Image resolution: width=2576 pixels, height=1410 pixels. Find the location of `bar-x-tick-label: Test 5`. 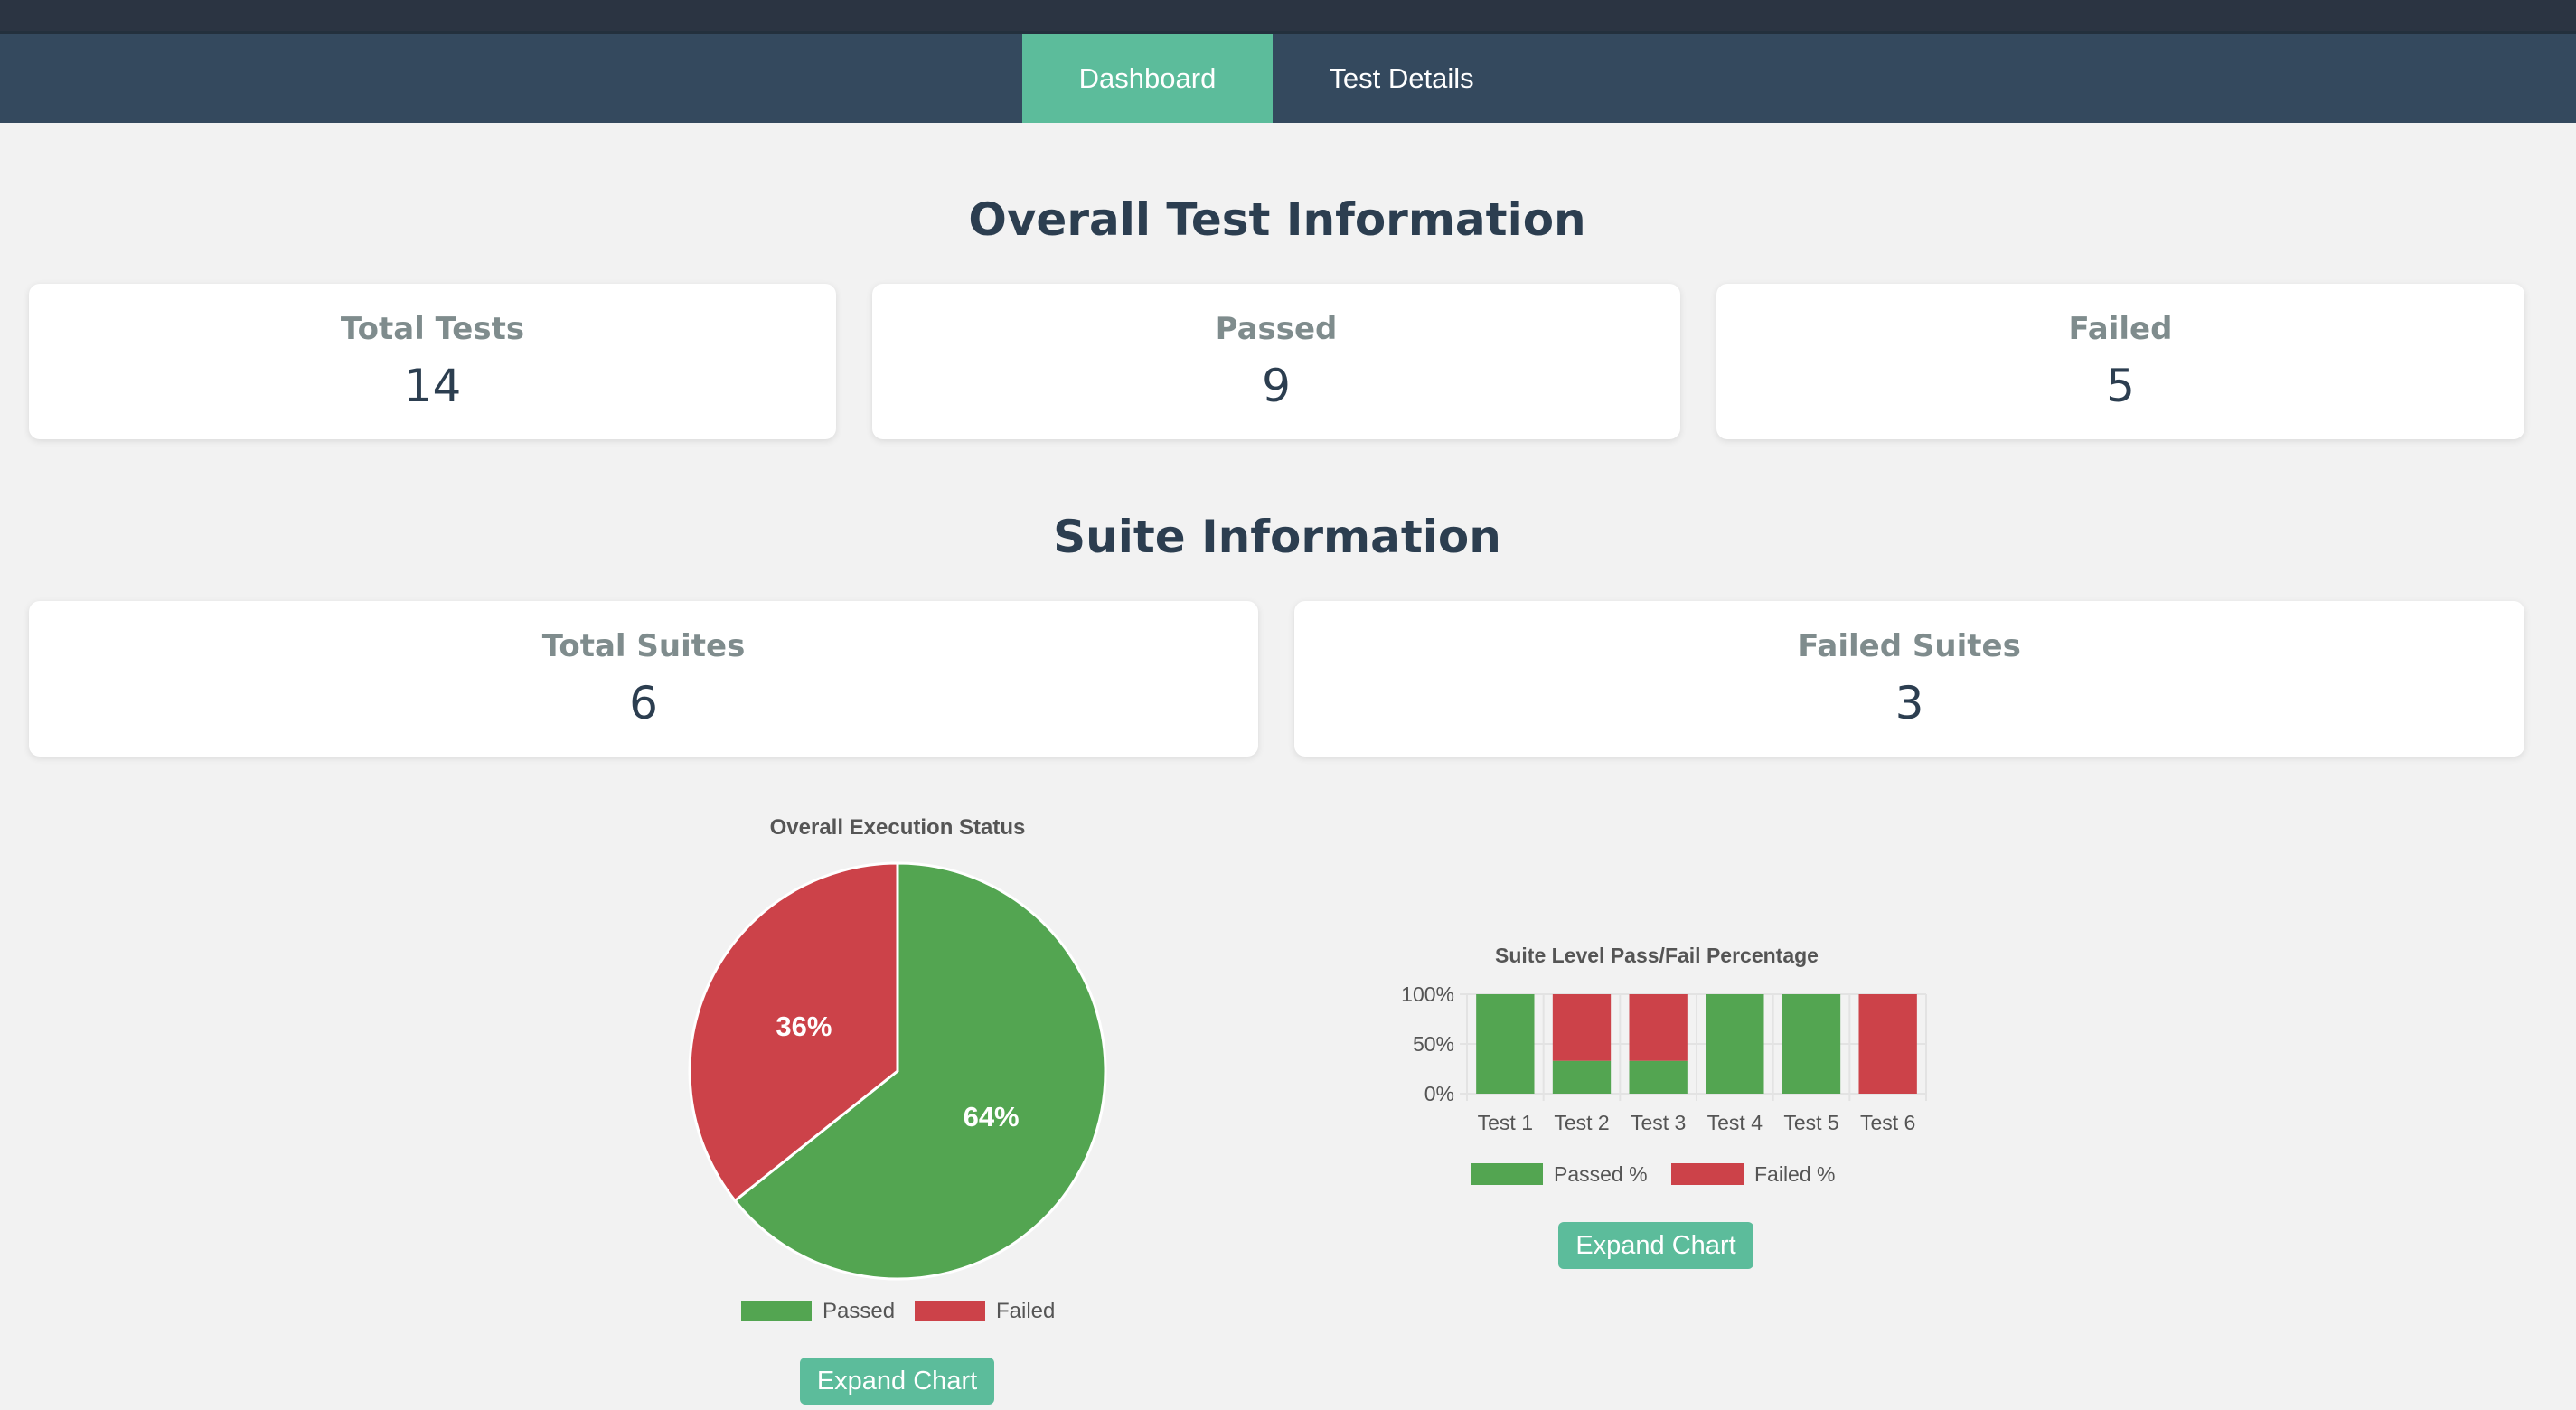

bar-x-tick-label: Test 5 is located at coordinates (1811, 1122).